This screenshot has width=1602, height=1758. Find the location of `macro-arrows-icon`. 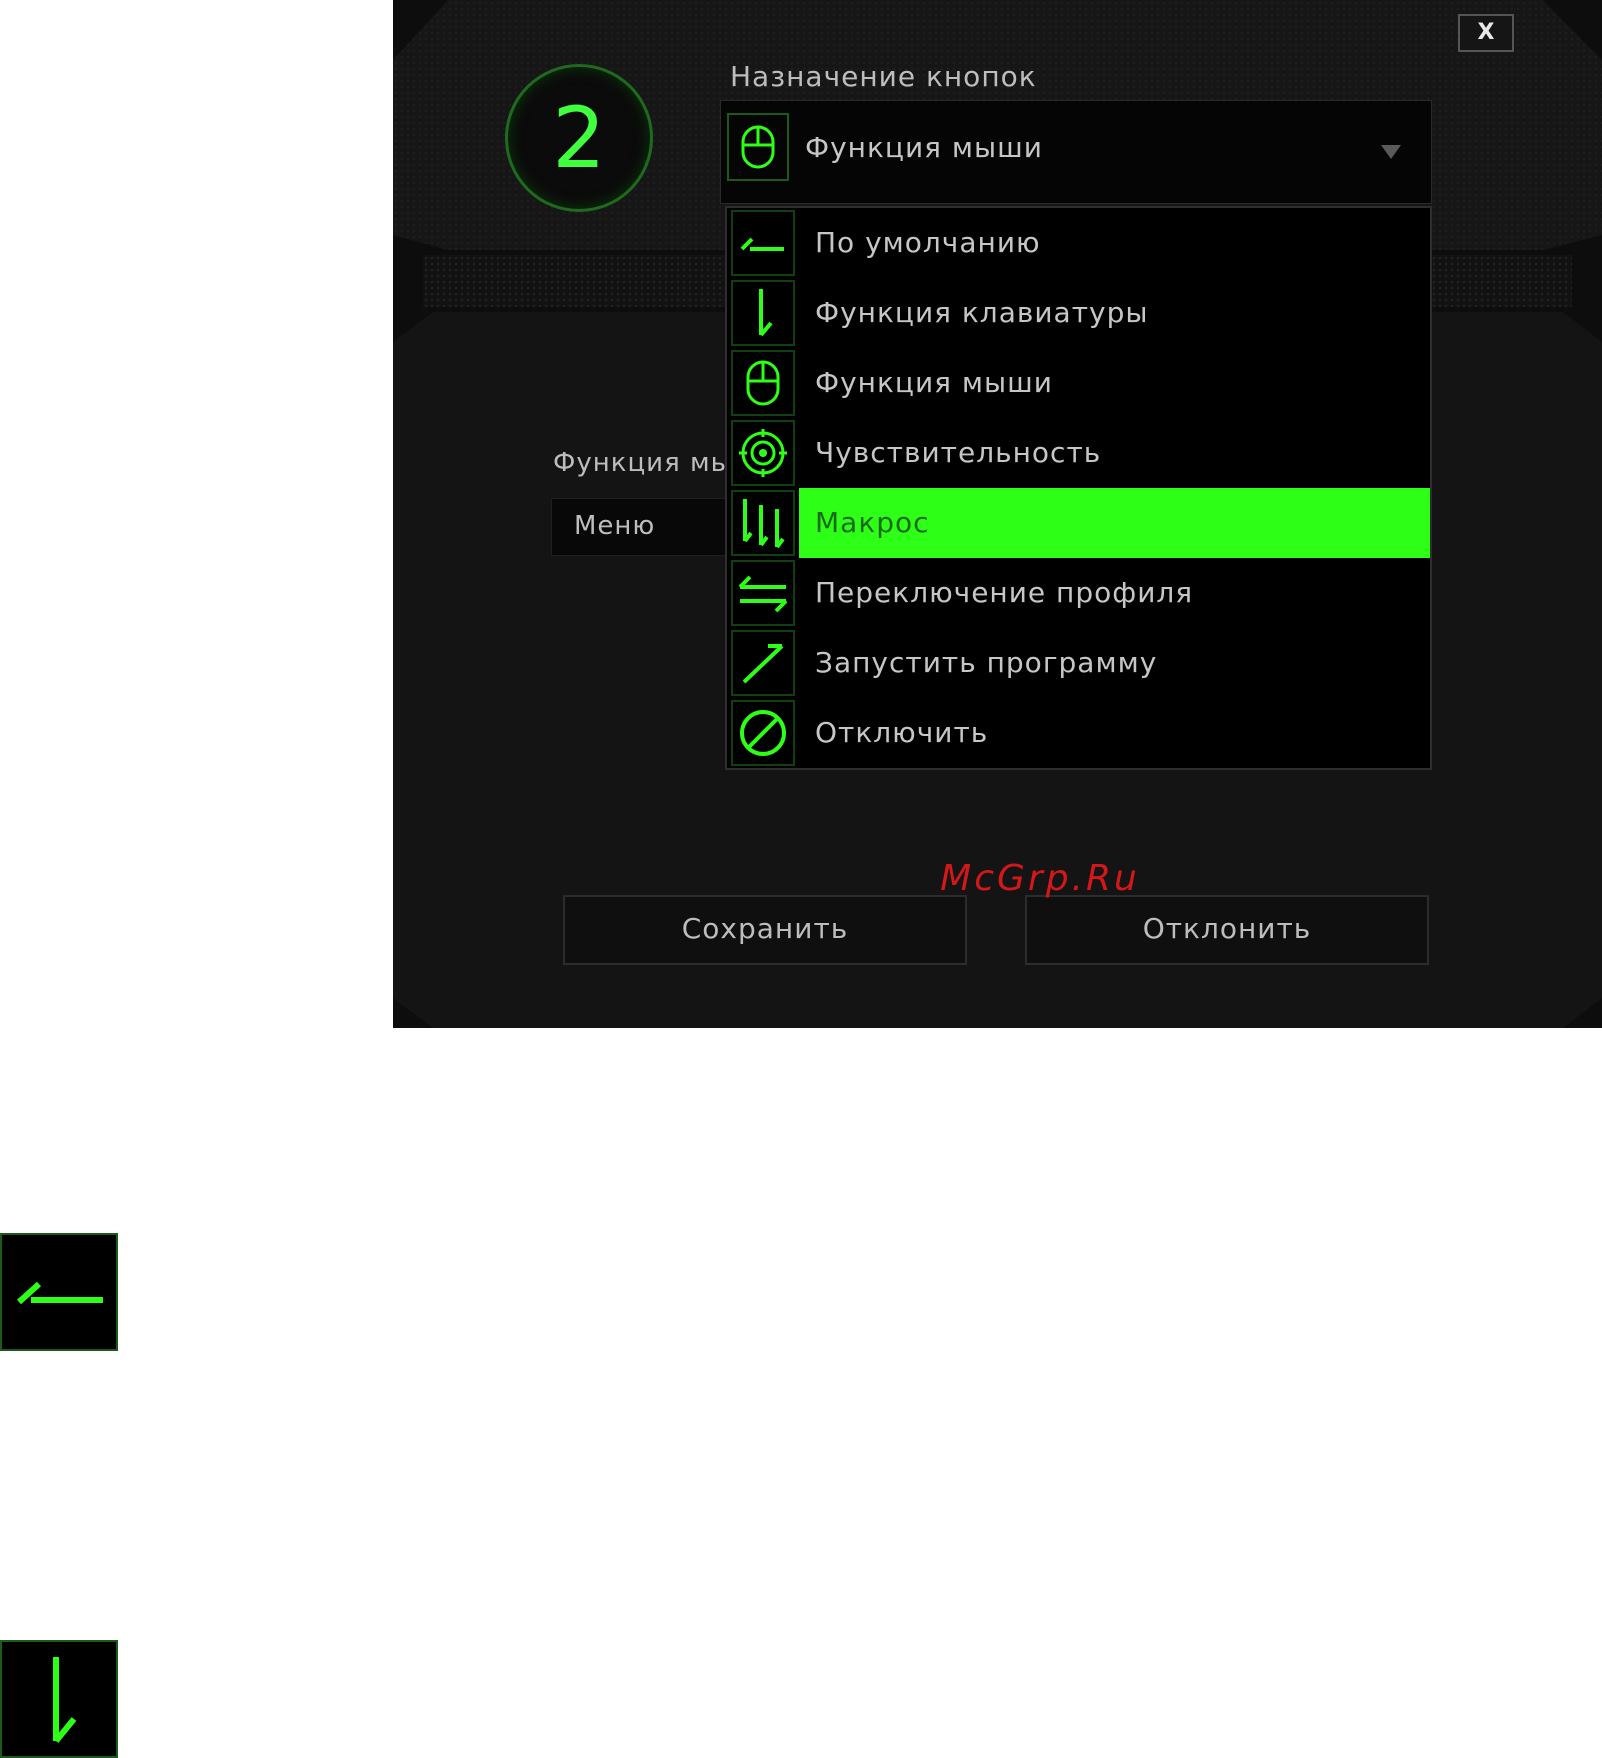

macro-arrows-icon is located at coordinates (763, 523).